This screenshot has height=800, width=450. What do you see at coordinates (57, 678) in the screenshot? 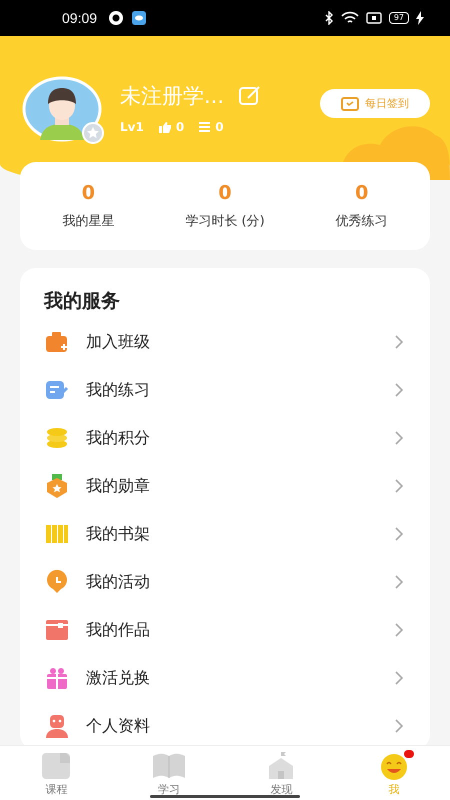
I see `gift-icon` at bounding box center [57, 678].